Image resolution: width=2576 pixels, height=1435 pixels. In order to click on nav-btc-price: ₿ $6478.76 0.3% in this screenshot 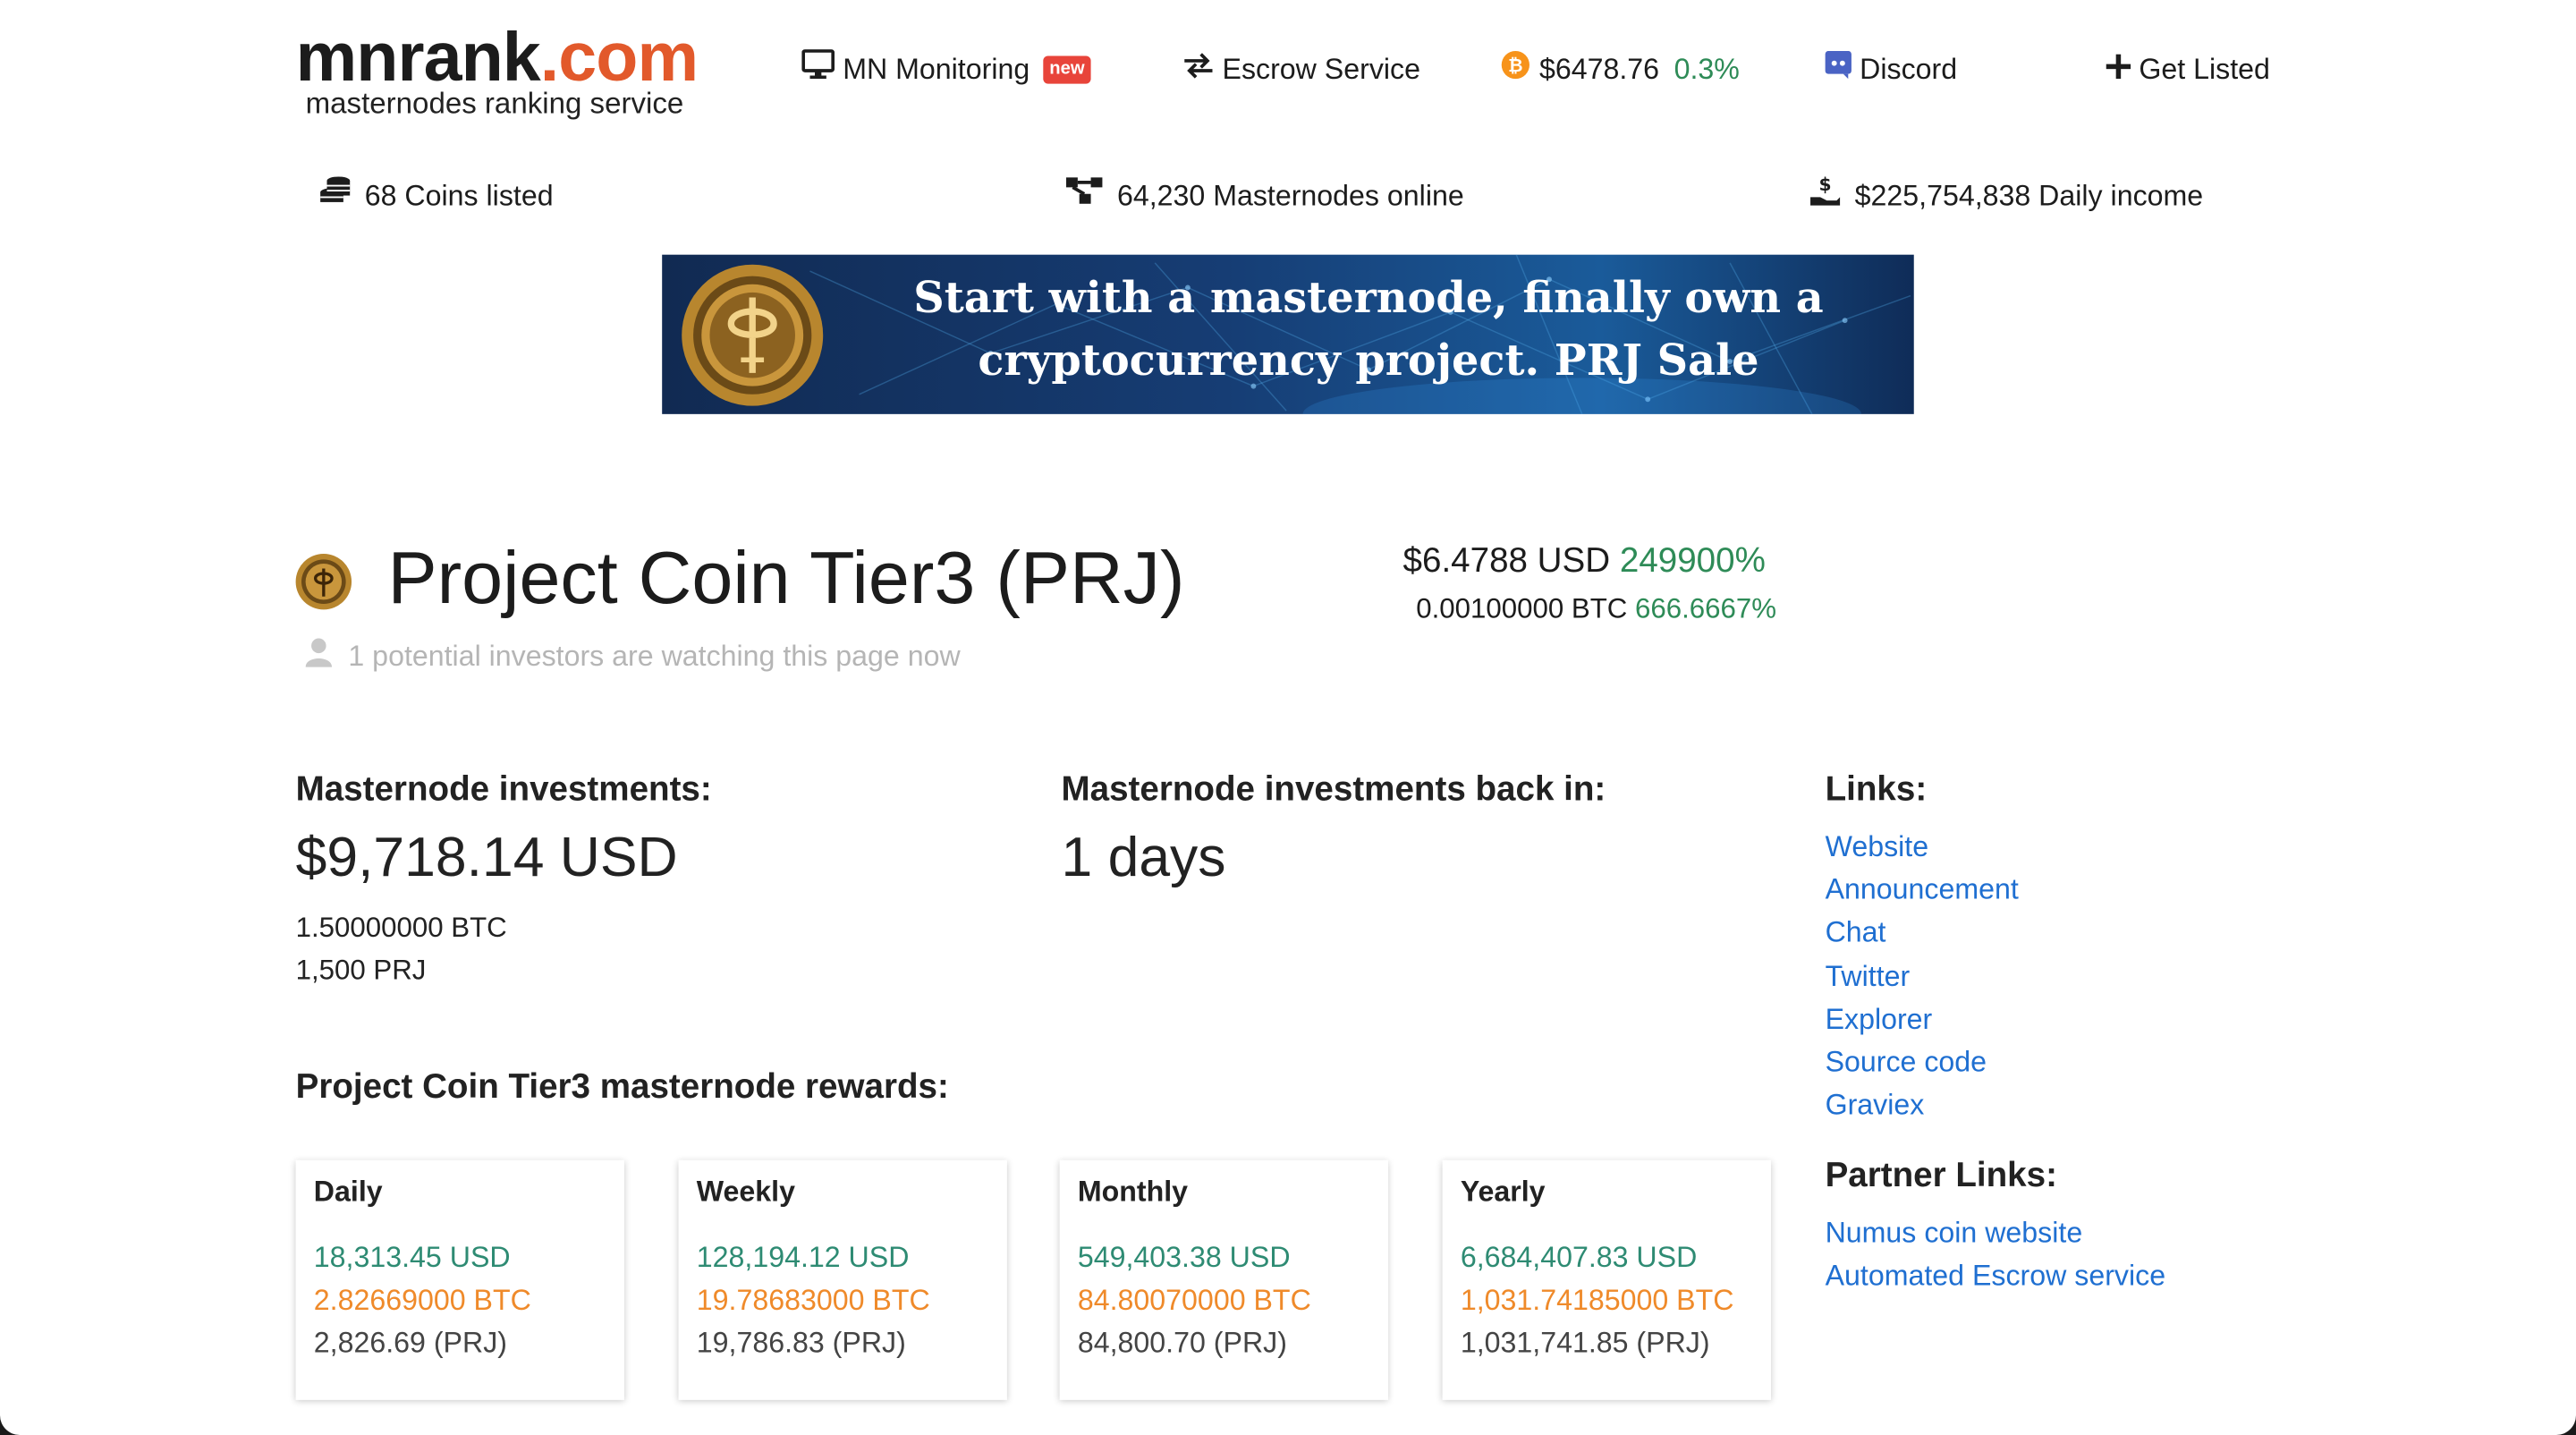, I will do `click(1620, 69)`.